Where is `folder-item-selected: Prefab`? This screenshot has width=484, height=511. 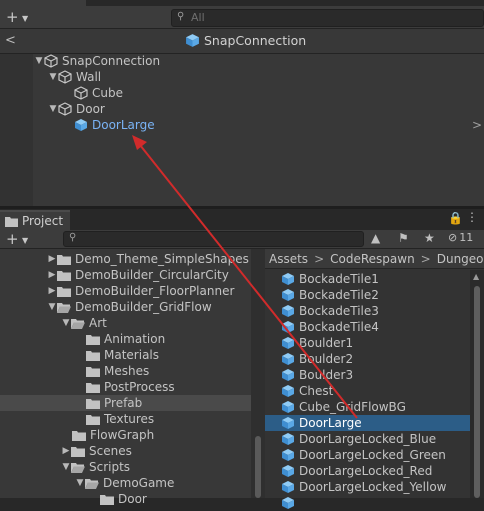
folder-item-selected: Prefab is located at coordinates (125, 403).